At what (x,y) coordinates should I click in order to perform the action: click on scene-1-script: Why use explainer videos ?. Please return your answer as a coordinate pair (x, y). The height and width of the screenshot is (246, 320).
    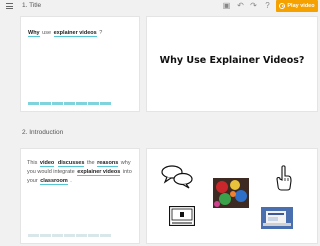
    Looking at the image, I should click on (82, 33).